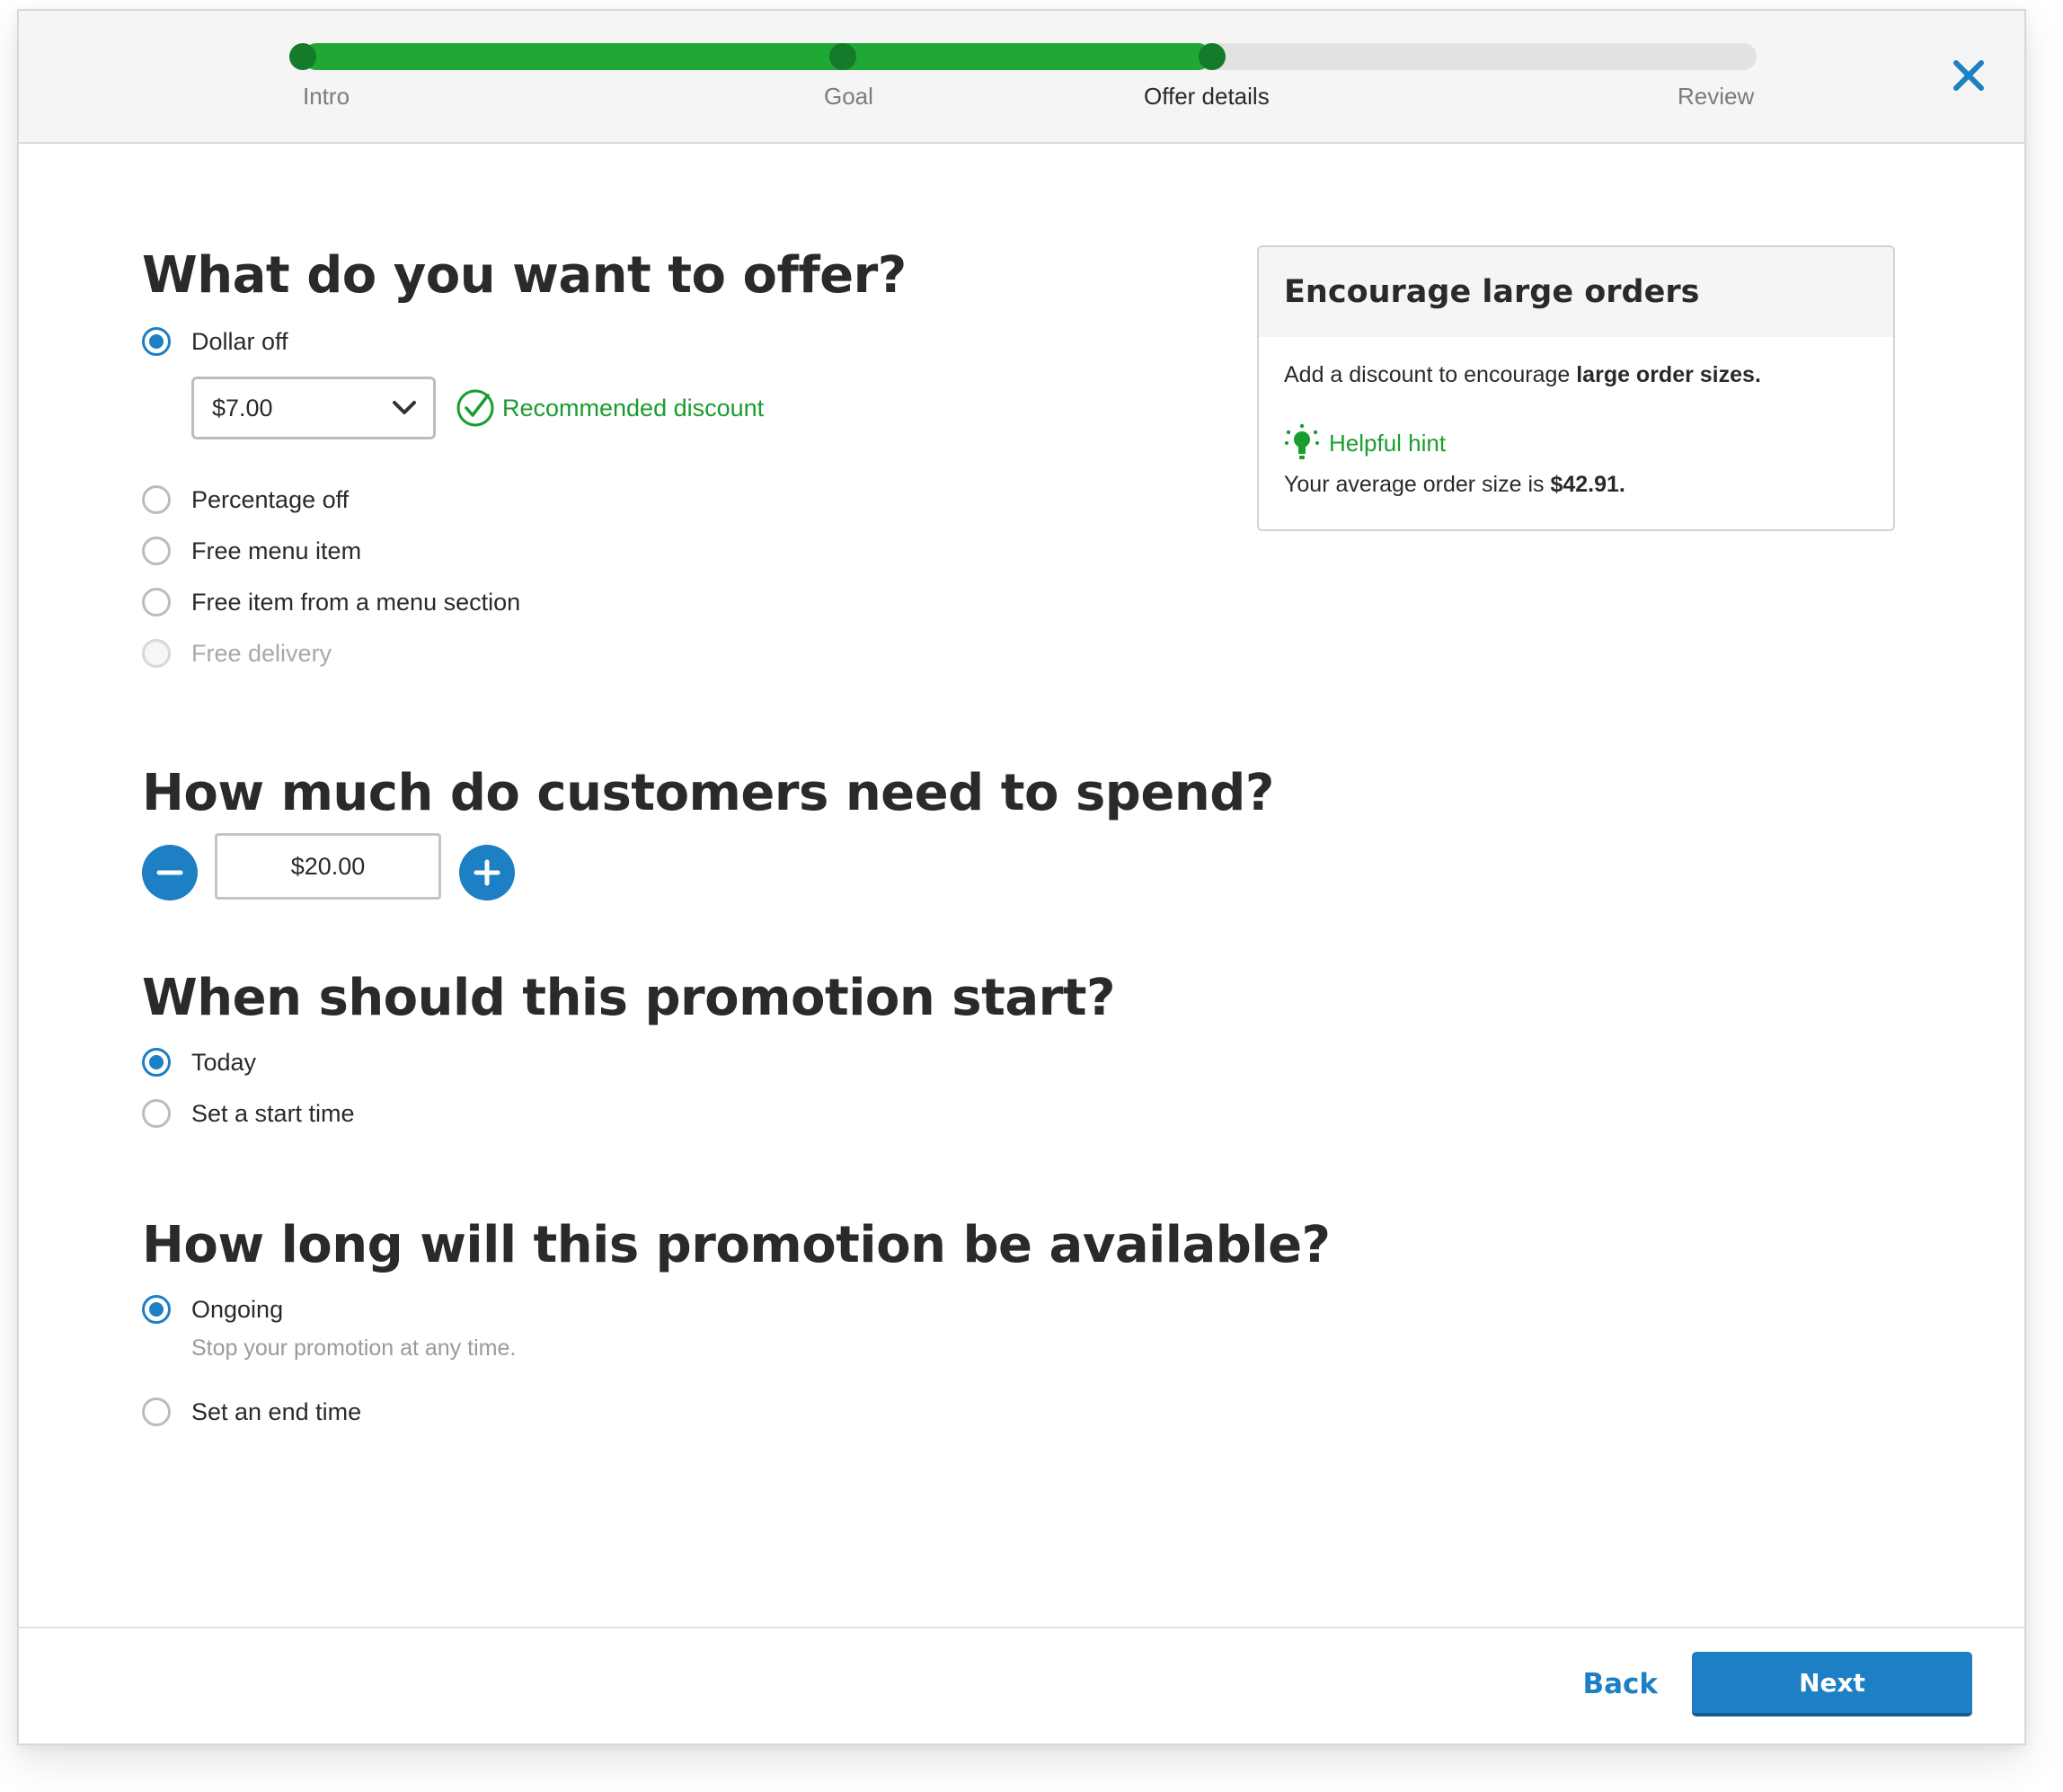 The height and width of the screenshot is (1792, 2063). I want to click on minus-icon, so click(169, 872).